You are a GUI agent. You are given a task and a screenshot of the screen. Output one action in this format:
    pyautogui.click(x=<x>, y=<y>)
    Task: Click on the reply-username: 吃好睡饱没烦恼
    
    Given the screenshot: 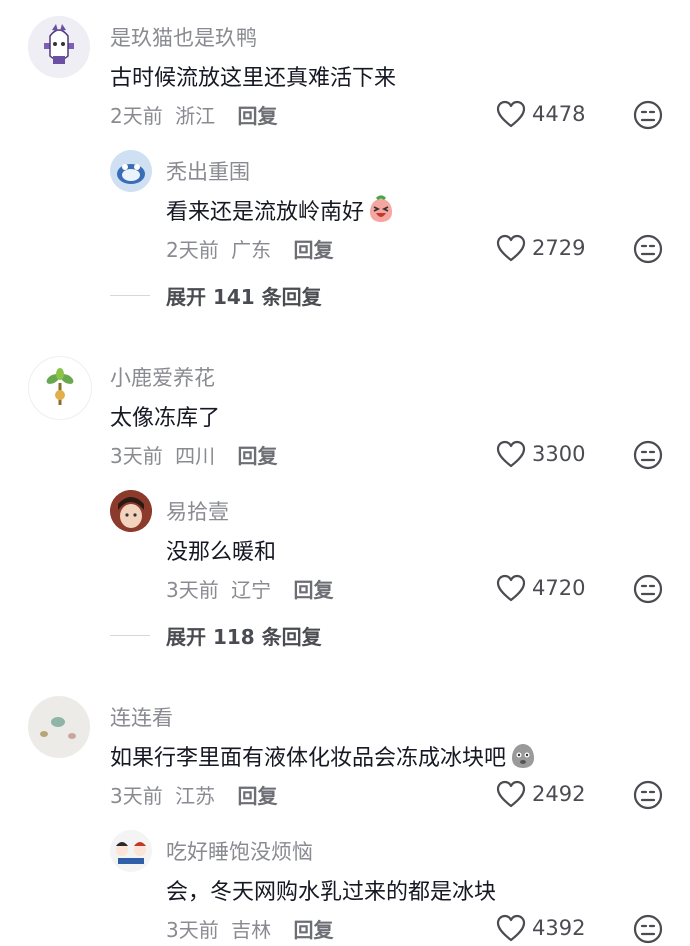 What is the action you would take?
    pyautogui.click(x=239, y=851)
    